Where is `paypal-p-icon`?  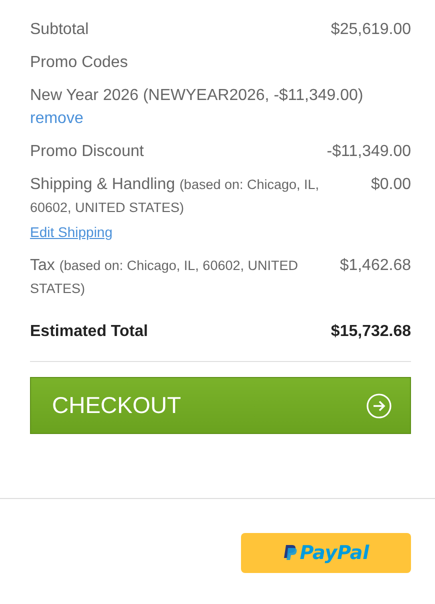
paypal-p-icon is located at coordinates (289, 553).